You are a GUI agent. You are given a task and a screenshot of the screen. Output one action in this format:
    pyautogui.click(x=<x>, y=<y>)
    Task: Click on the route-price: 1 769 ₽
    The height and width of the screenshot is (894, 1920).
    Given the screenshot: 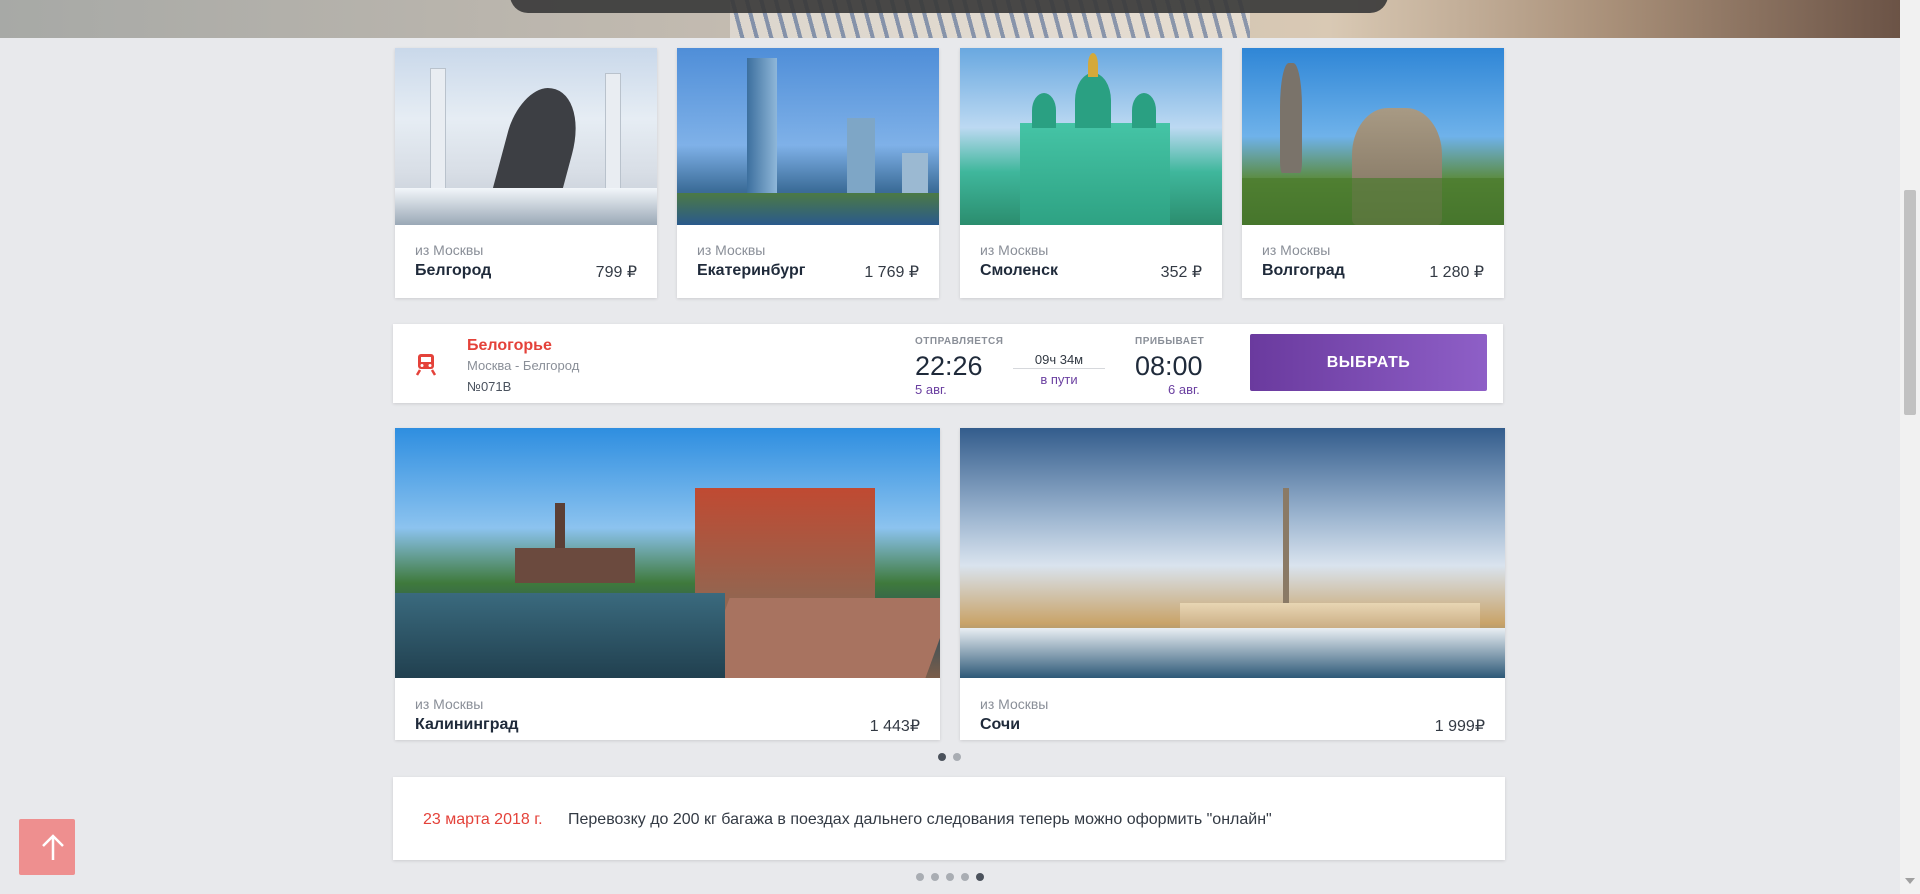 What is the action you would take?
    pyautogui.click(x=891, y=272)
    